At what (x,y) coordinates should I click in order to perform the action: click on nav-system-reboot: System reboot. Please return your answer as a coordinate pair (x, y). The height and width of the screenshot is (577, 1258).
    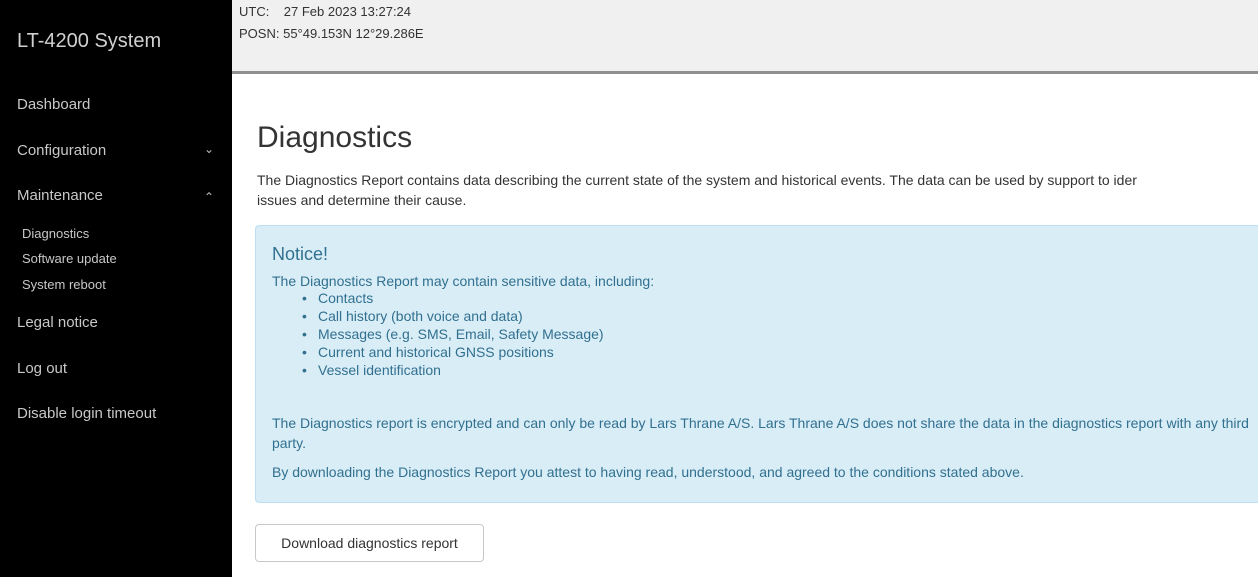
    Looking at the image, I should click on (64, 284).